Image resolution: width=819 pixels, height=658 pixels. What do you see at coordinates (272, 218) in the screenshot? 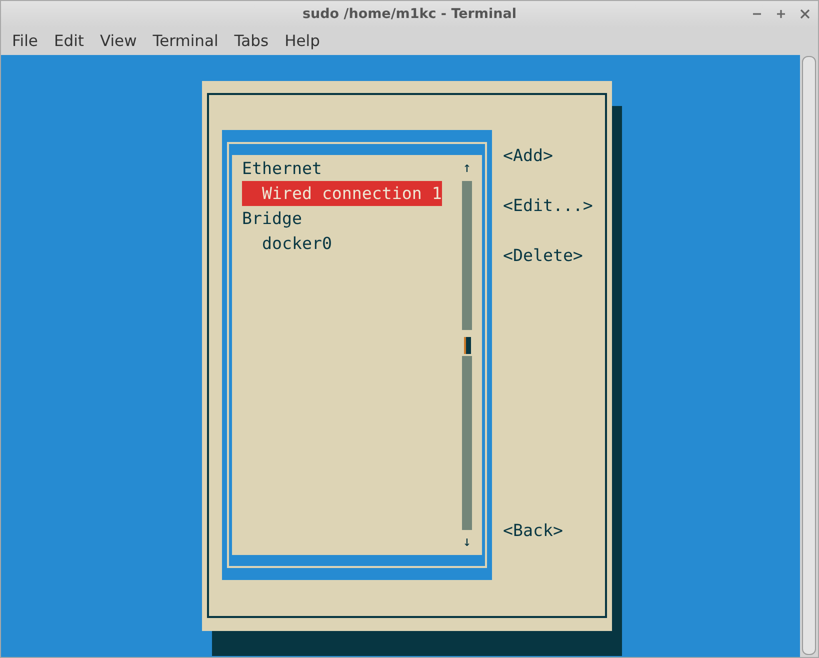
I see `list-item: Bridge` at bounding box center [272, 218].